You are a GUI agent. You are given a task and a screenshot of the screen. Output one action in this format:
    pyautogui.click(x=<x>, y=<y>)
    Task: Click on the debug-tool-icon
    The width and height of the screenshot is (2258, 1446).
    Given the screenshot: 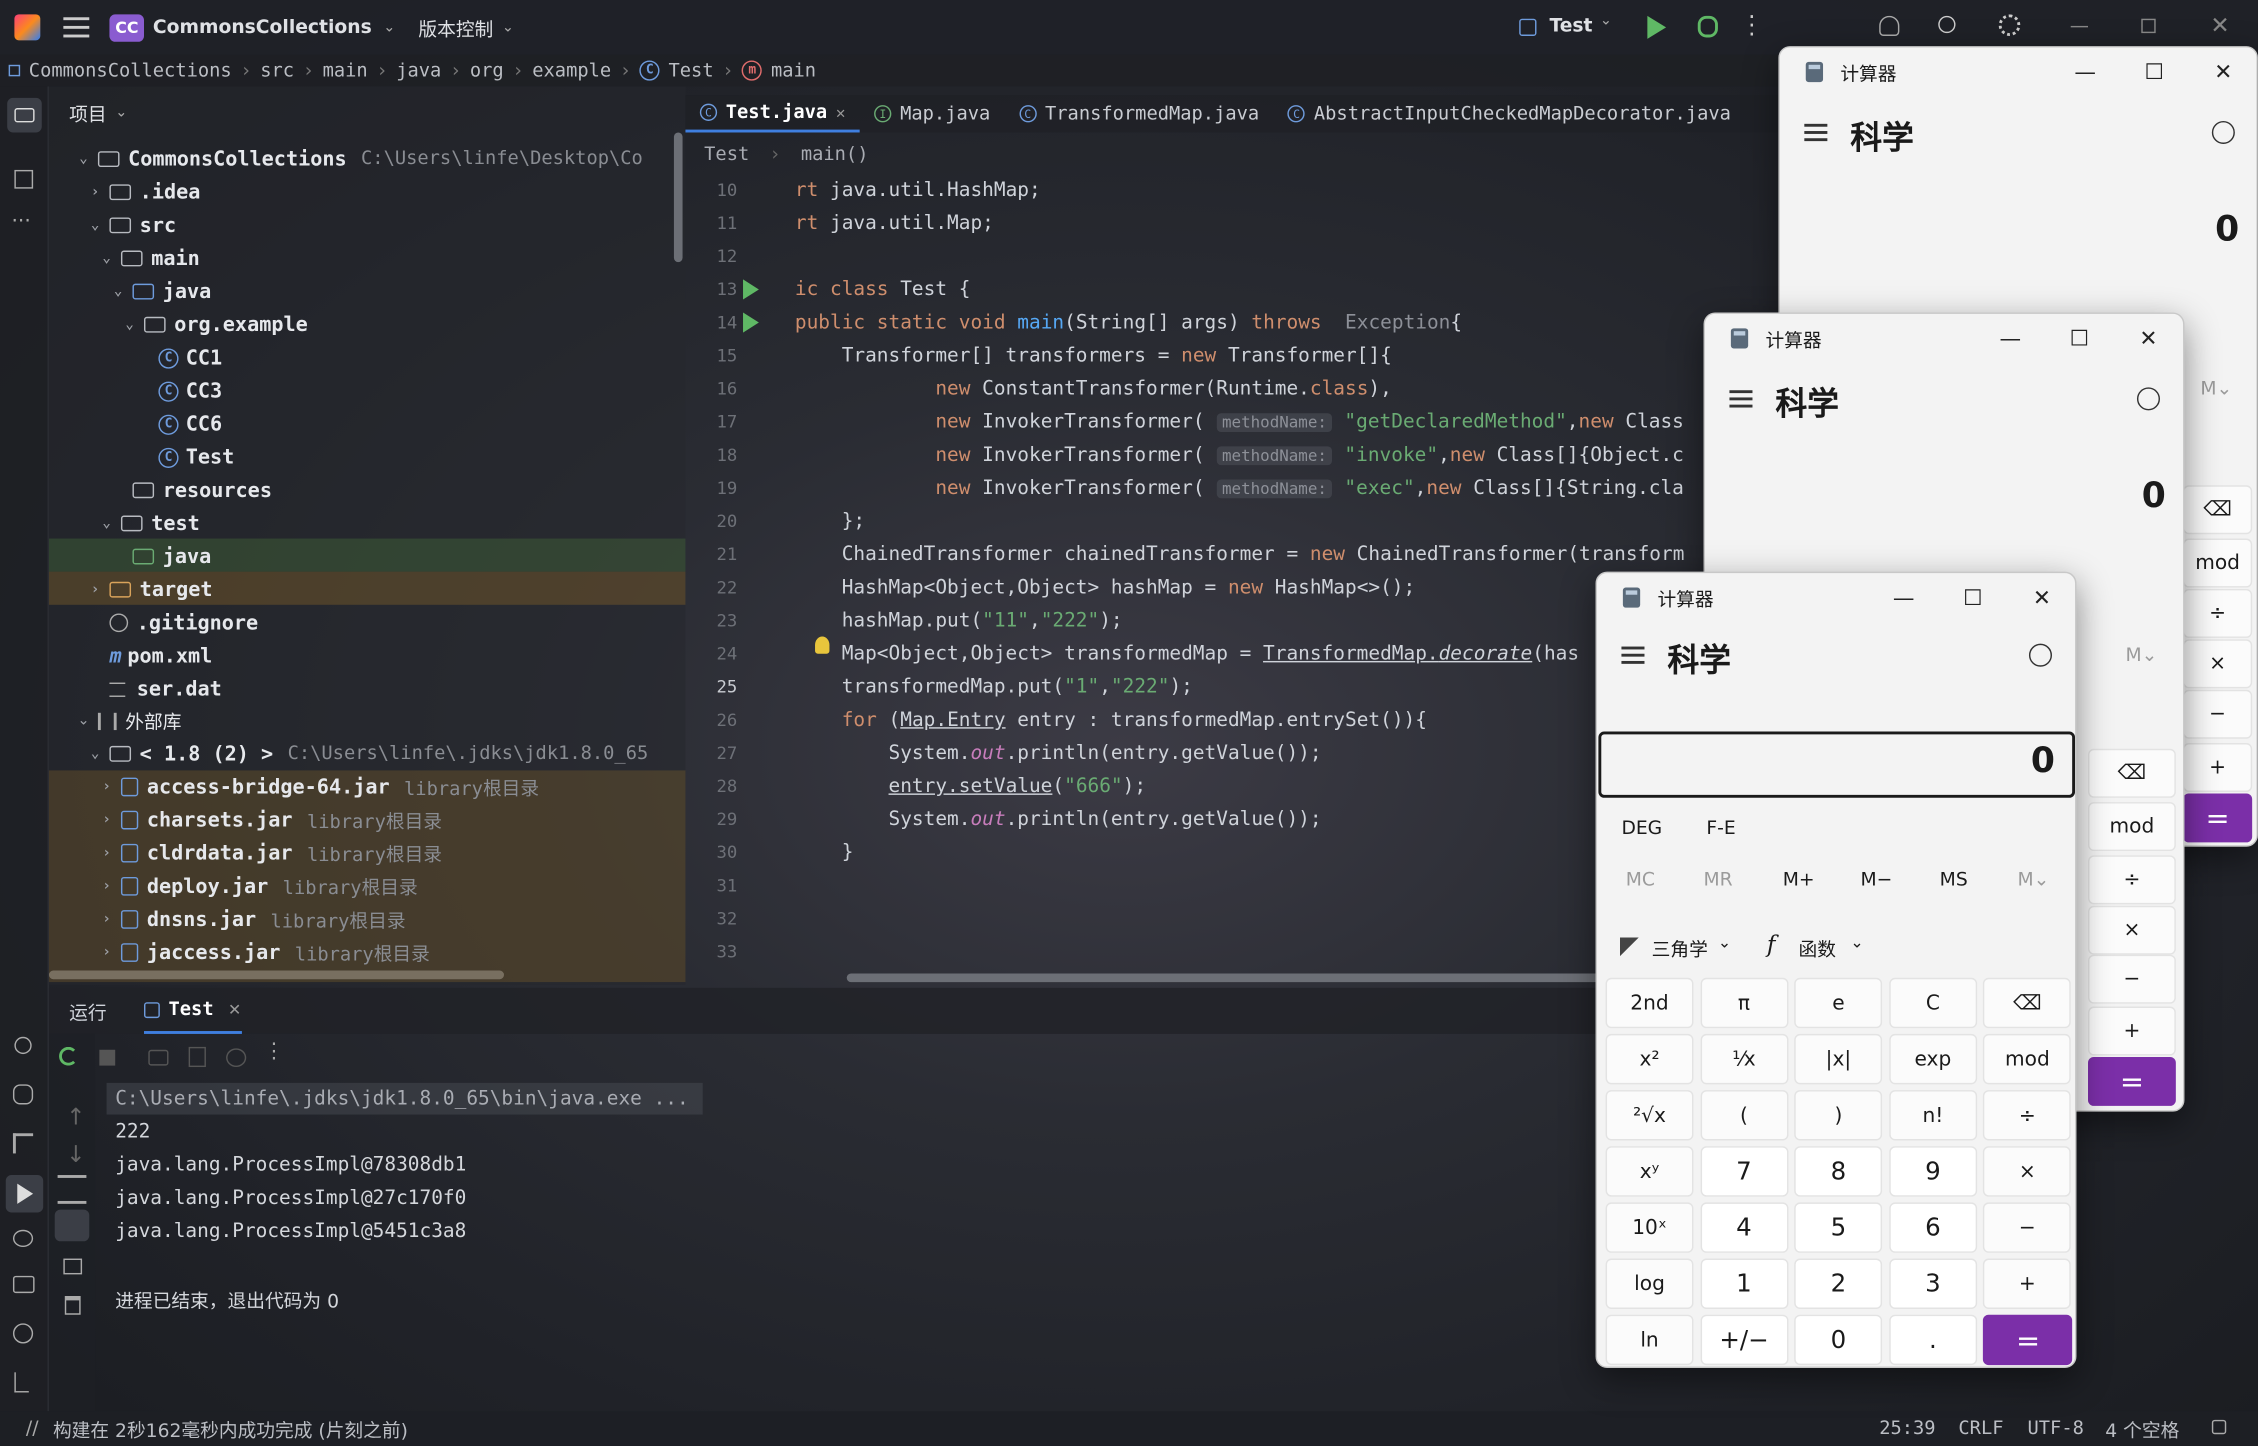 What is the action you would take?
    pyautogui.click(x=23, y=1094)
    